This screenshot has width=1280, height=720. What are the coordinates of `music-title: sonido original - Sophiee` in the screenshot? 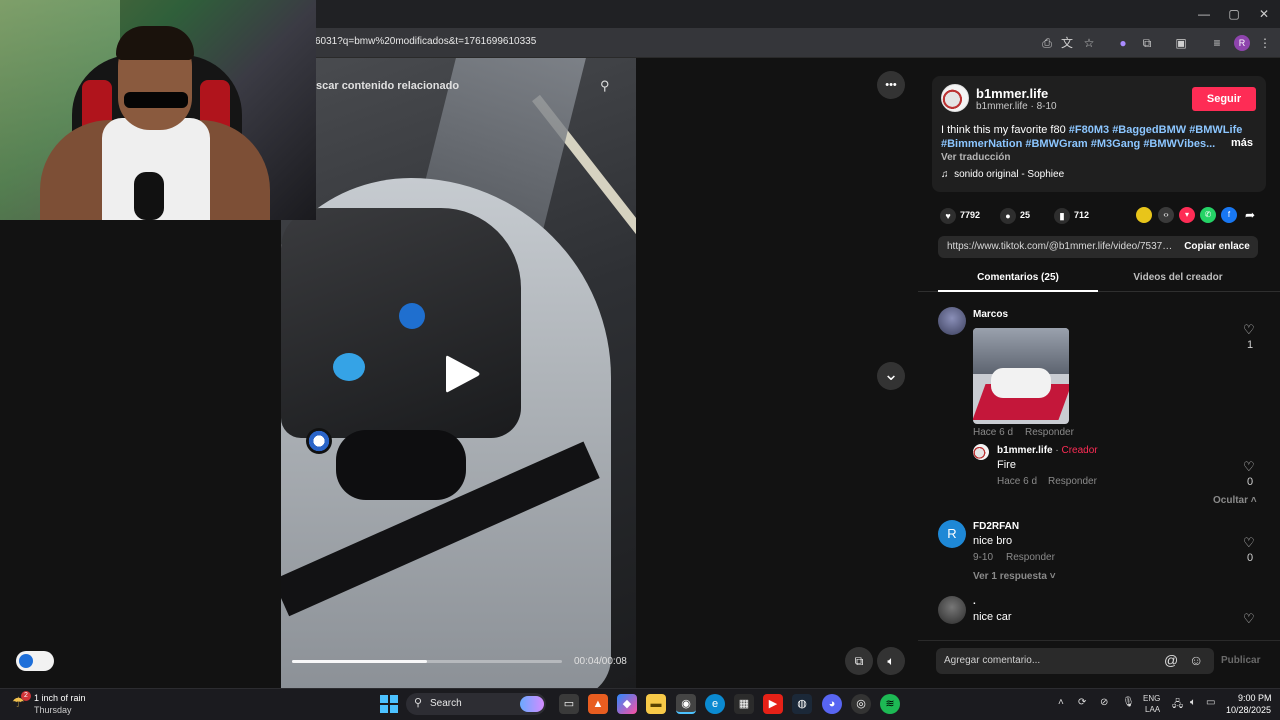 It's located at (1009, 174).